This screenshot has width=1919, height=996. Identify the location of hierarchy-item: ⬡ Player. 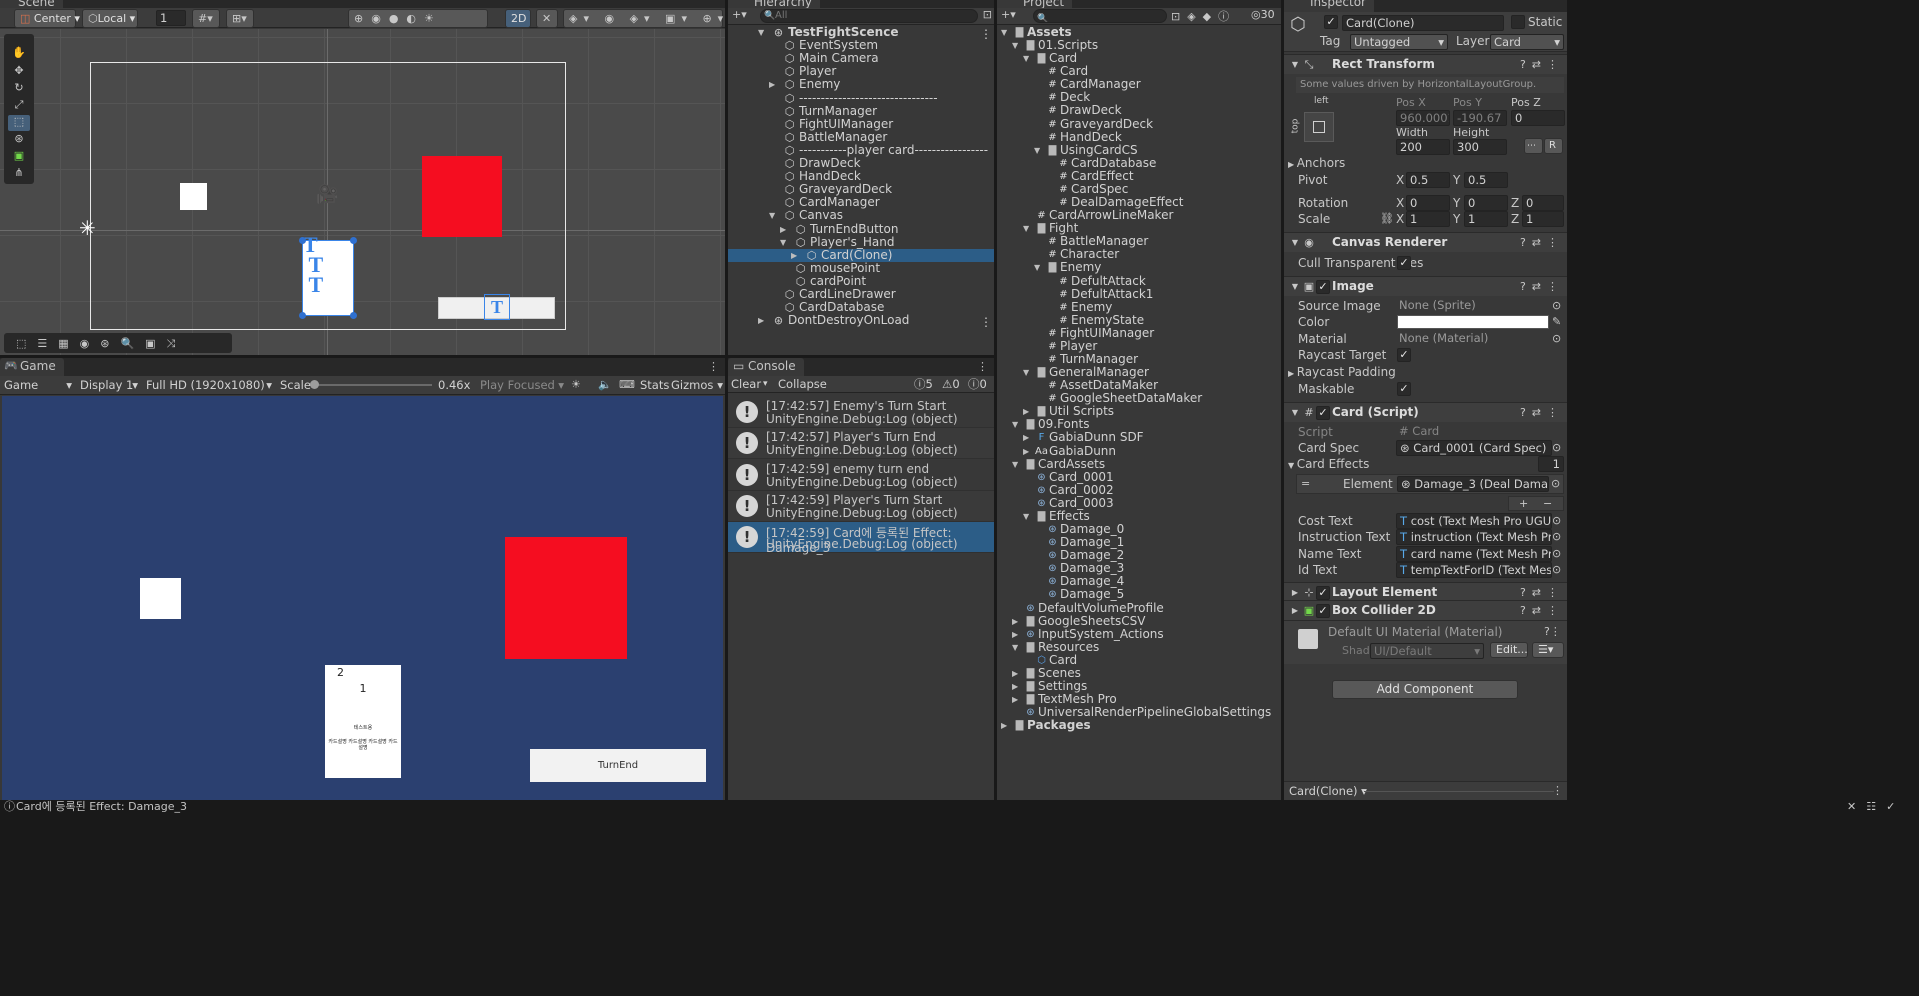
(861, 72).